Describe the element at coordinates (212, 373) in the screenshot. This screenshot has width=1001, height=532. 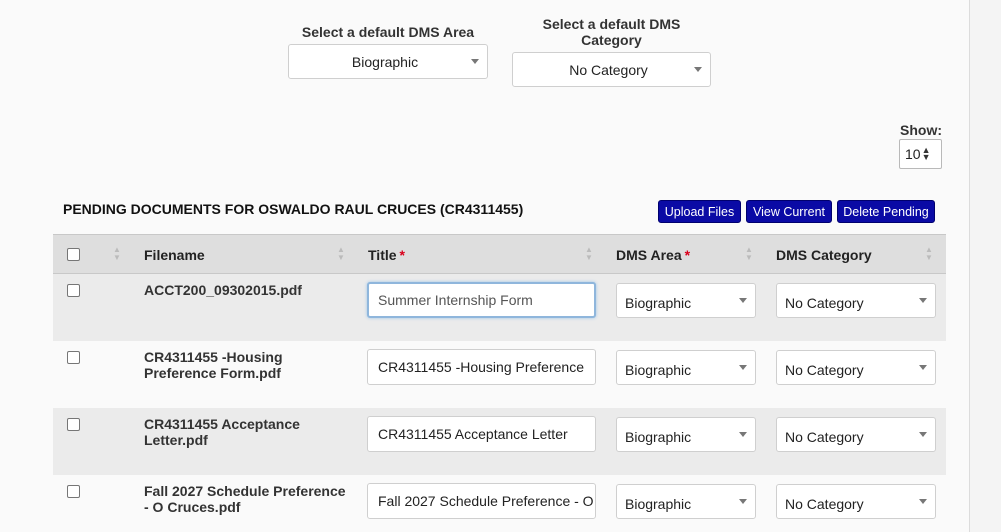
I see `row-filename-line: Preference Form.pdf` at that location.